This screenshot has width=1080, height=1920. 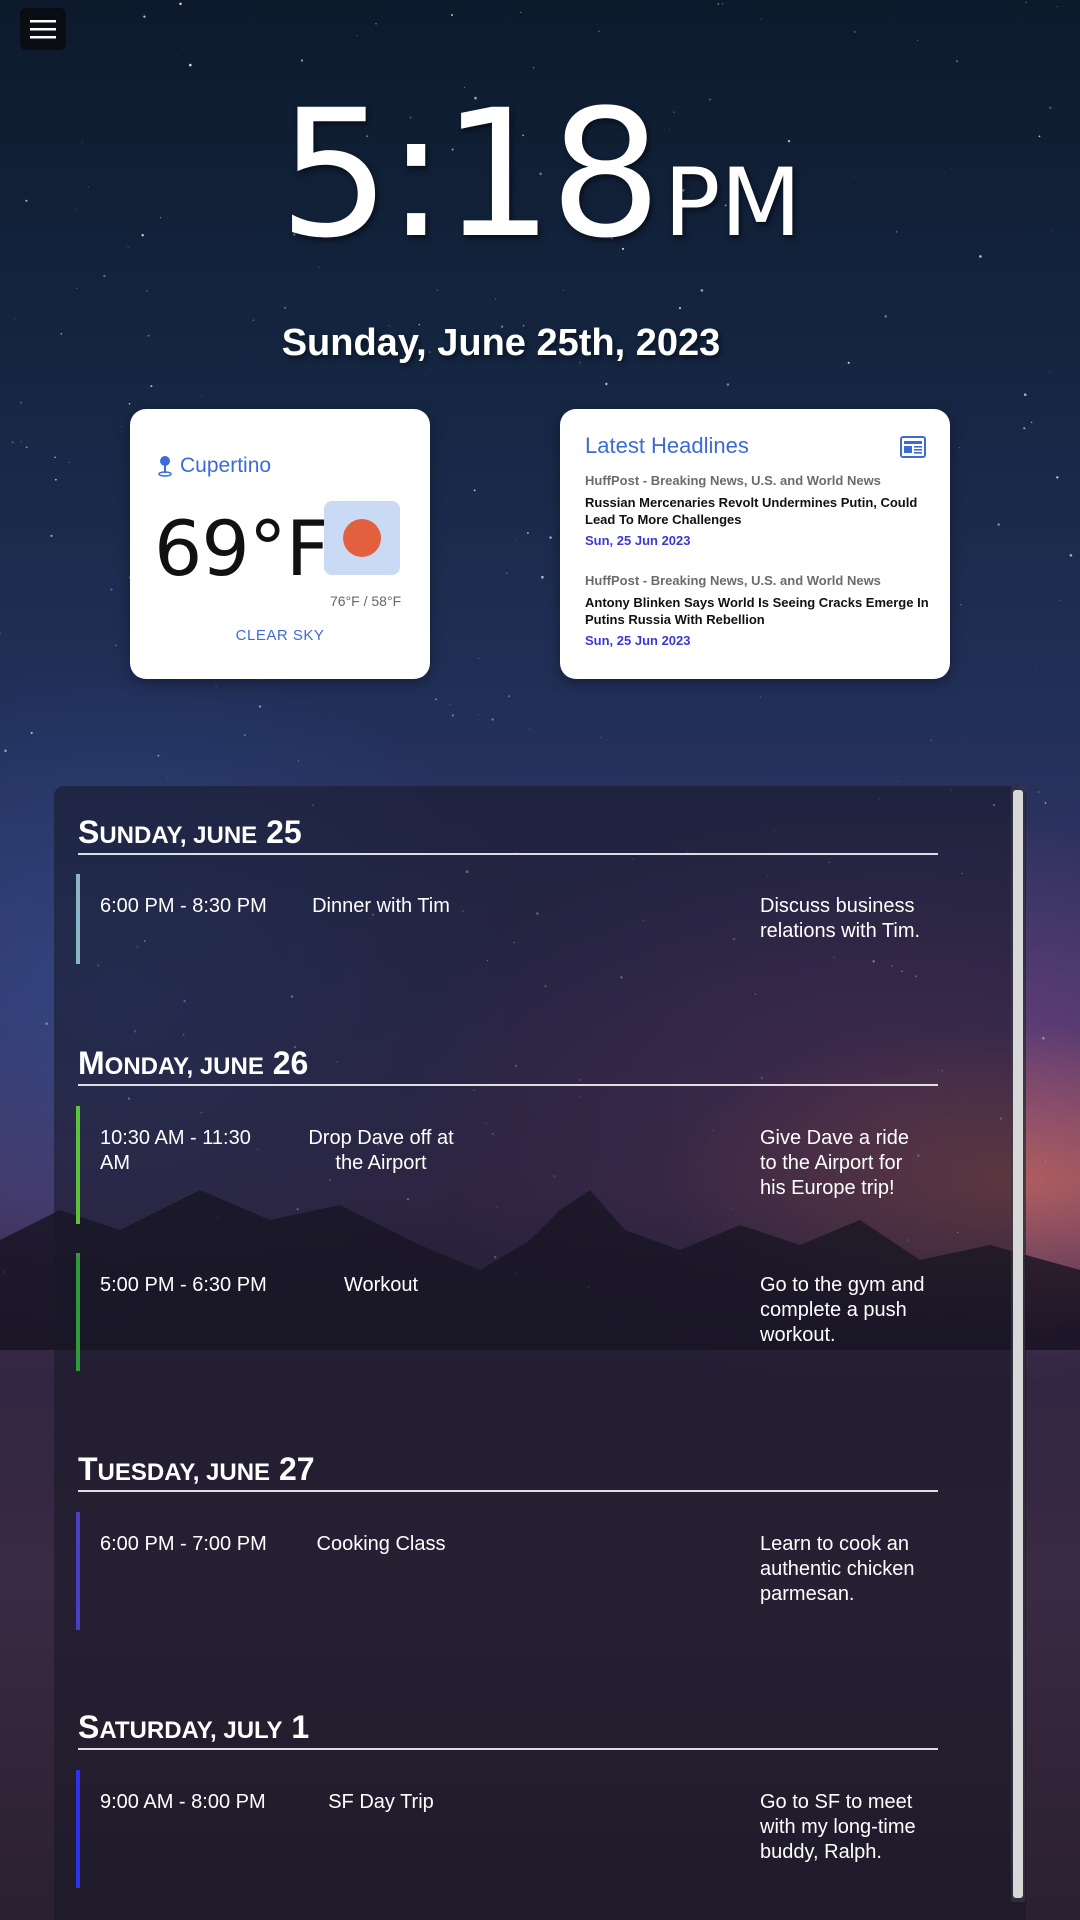 I want to click on day-heading: Sunday, June 25, so click(x=508, y=834).